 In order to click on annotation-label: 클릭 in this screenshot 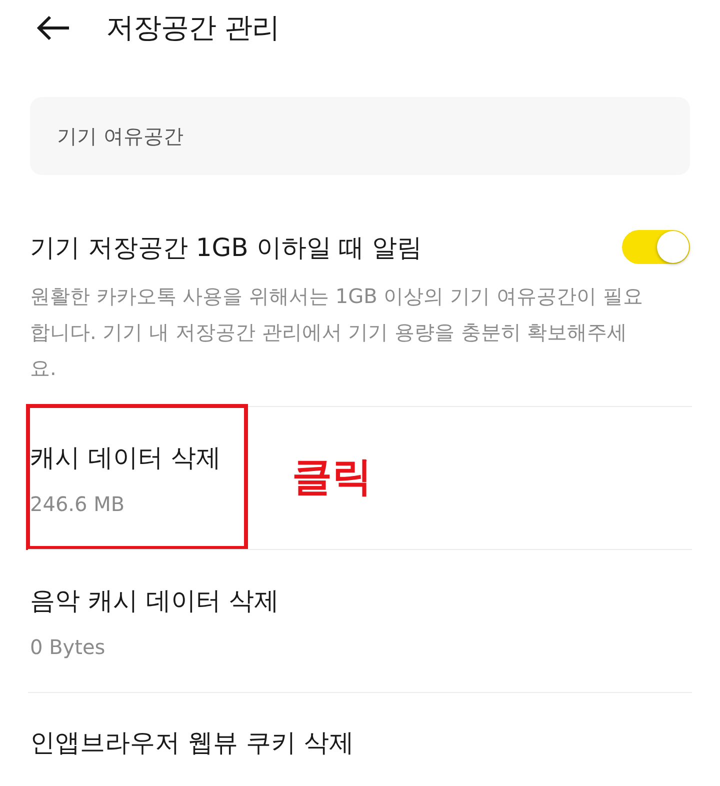, I will do `click(332, 477)`.